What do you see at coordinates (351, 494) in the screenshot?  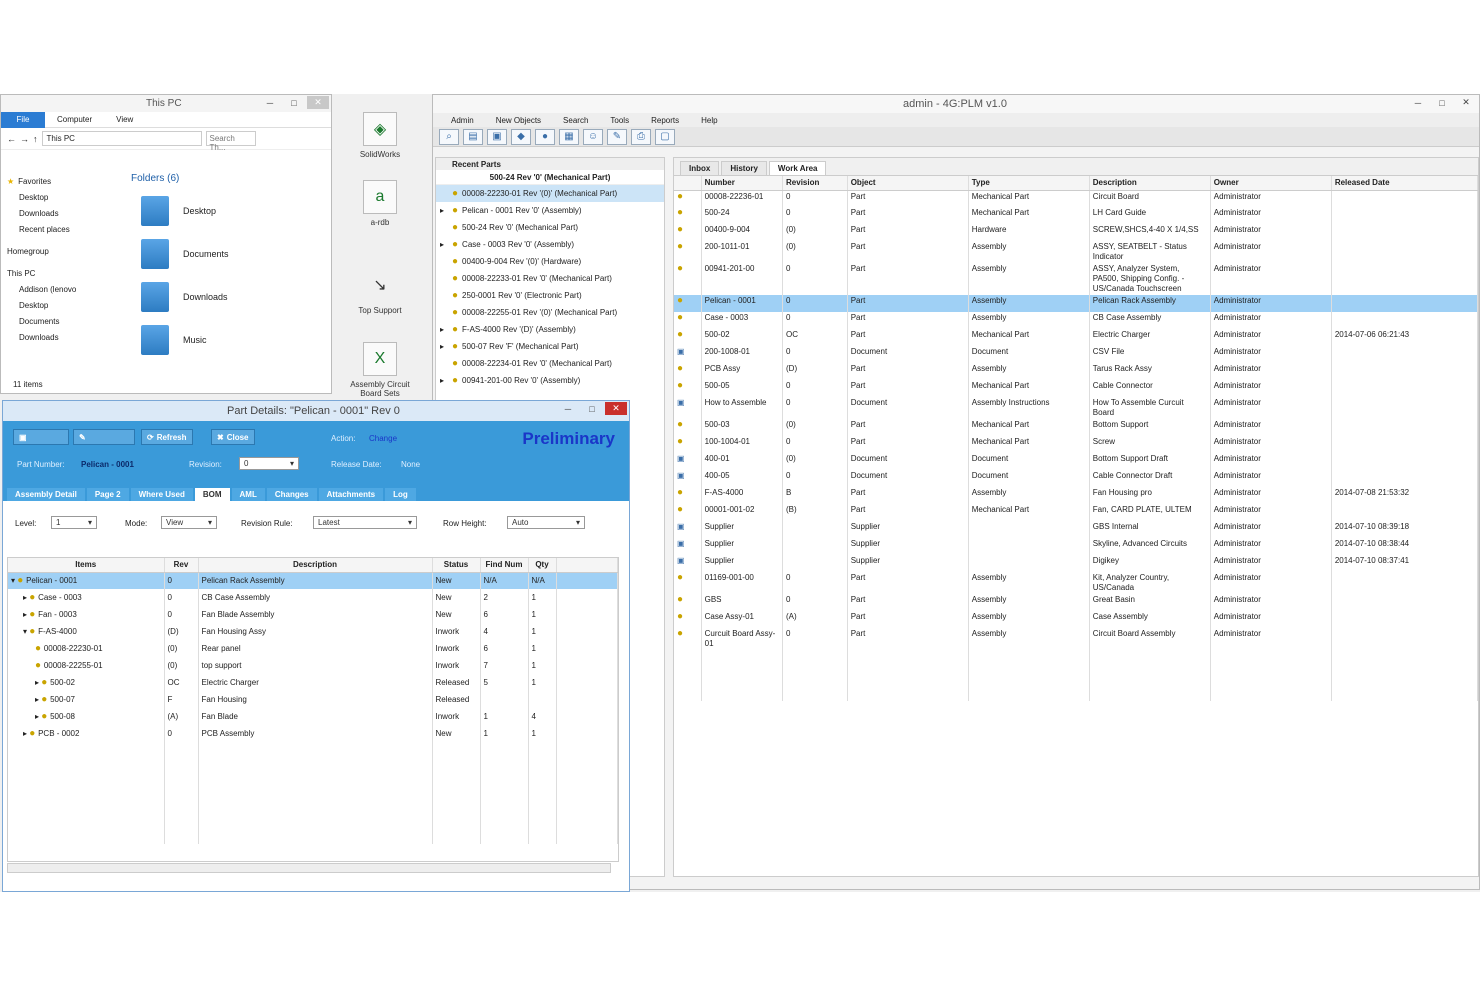 I see `dialog-tab: Attachments` at bounding box center [351, 494].